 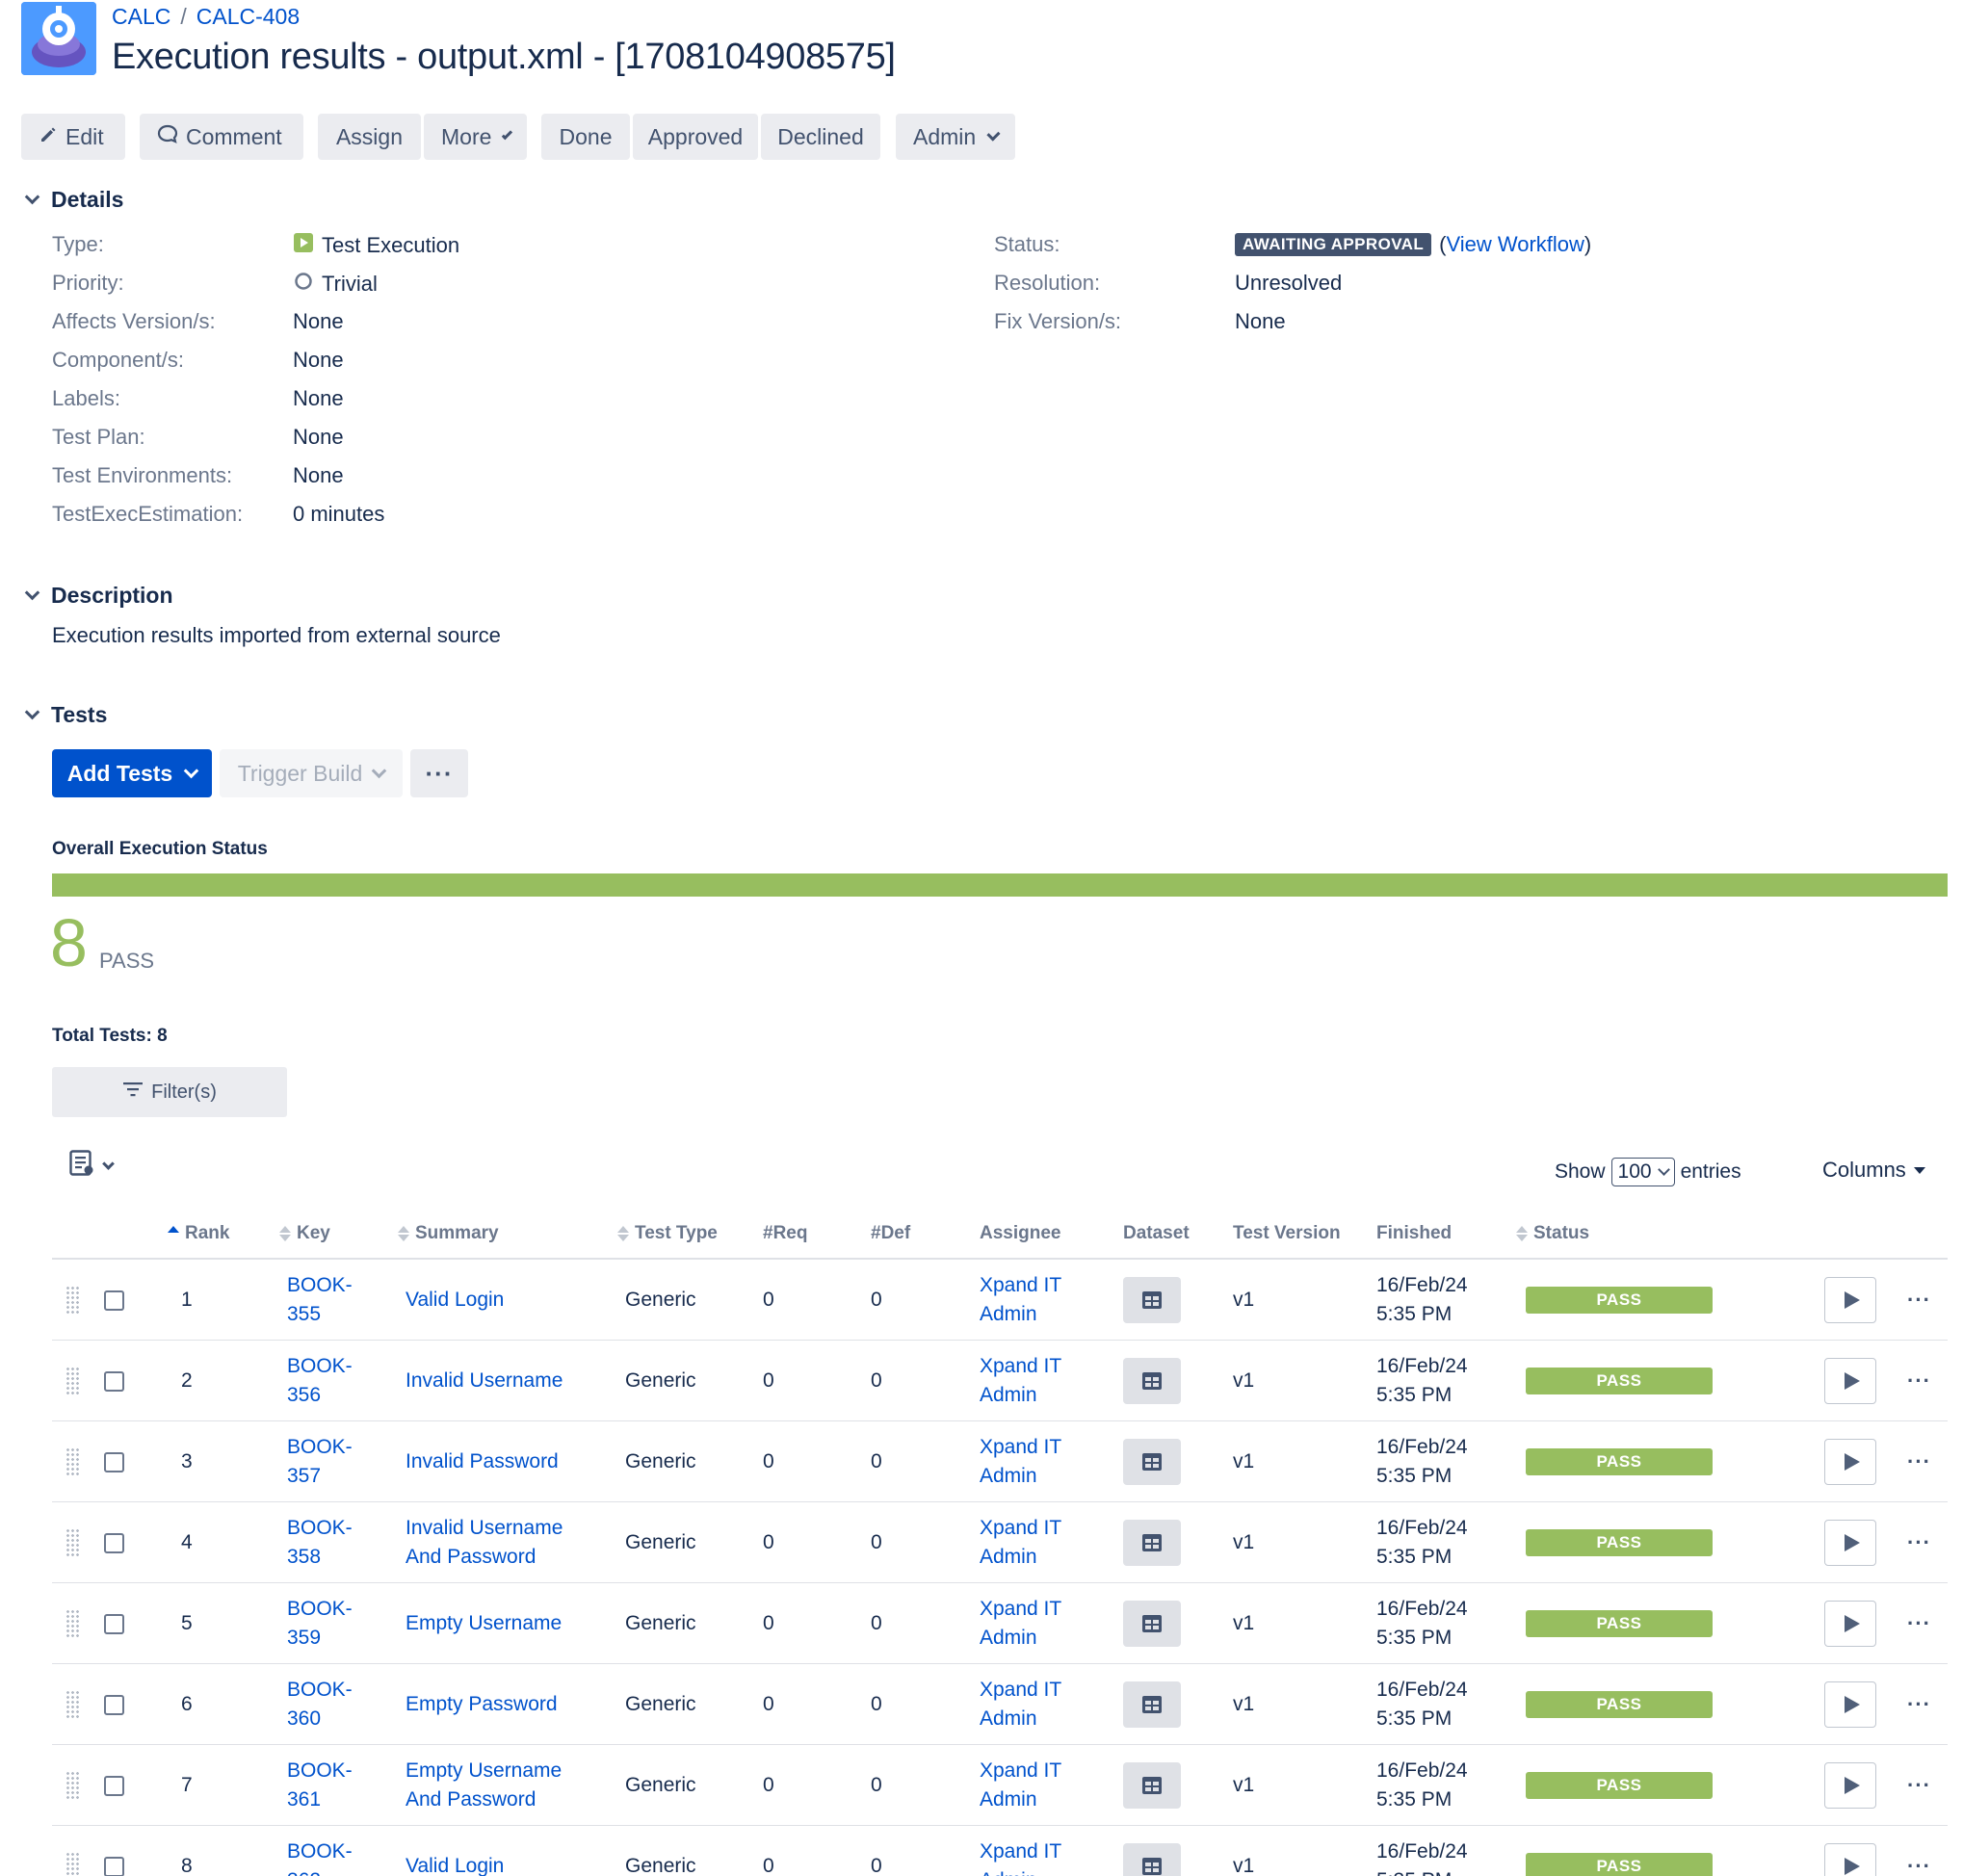 I want to click on column-header-assignee: Assignee, so click(x=1020, y=1233).